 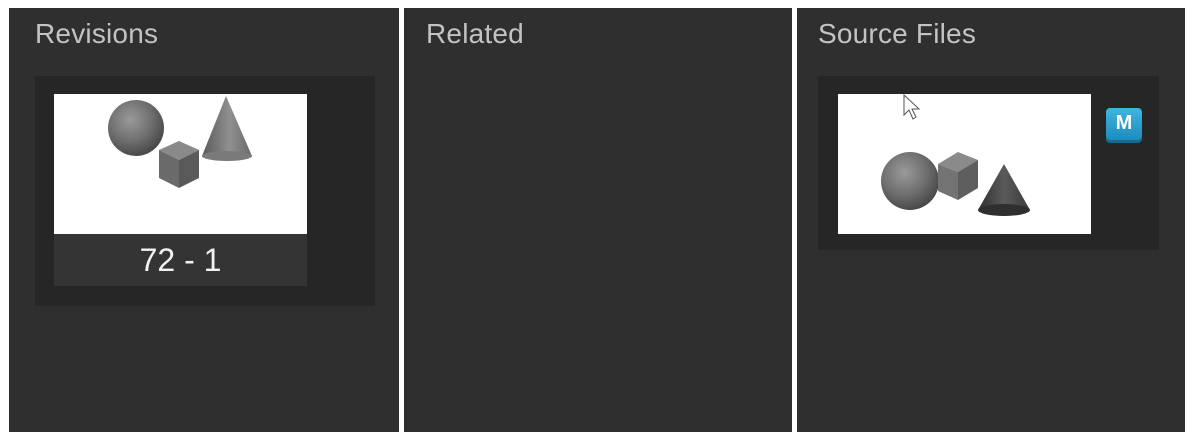 I want to click on source-file-thumbnail, so click(x=964, y=164).